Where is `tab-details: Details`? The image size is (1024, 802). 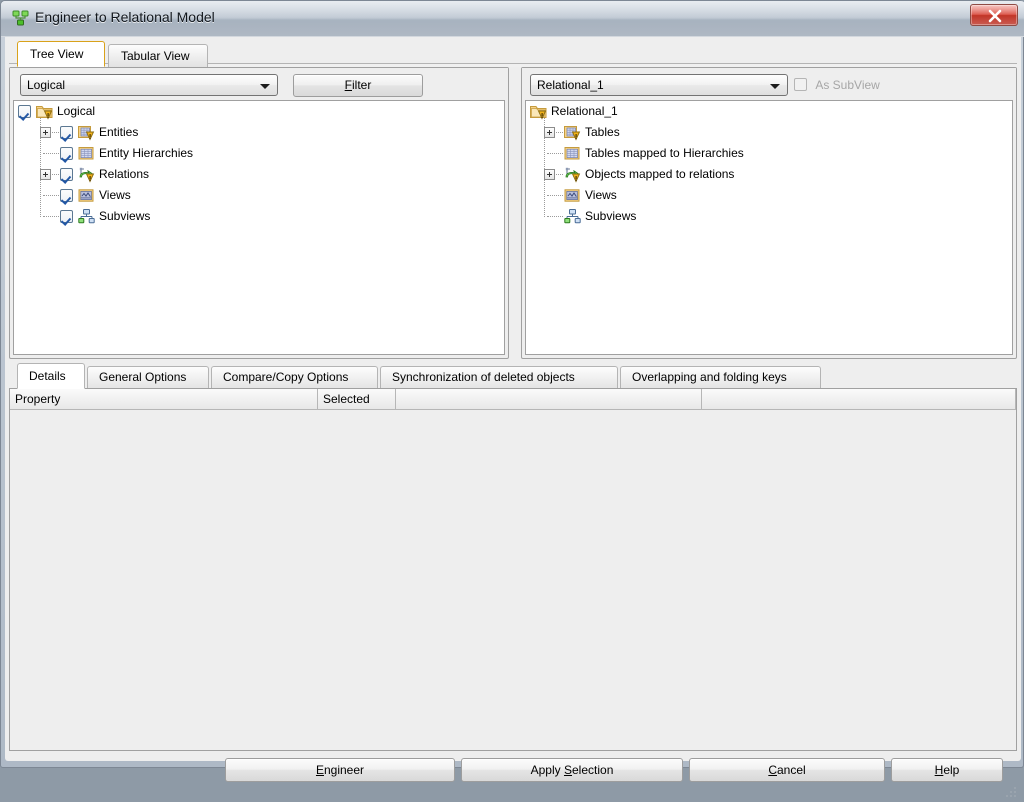 tab-details: Details is located at coordinates (51, 376).